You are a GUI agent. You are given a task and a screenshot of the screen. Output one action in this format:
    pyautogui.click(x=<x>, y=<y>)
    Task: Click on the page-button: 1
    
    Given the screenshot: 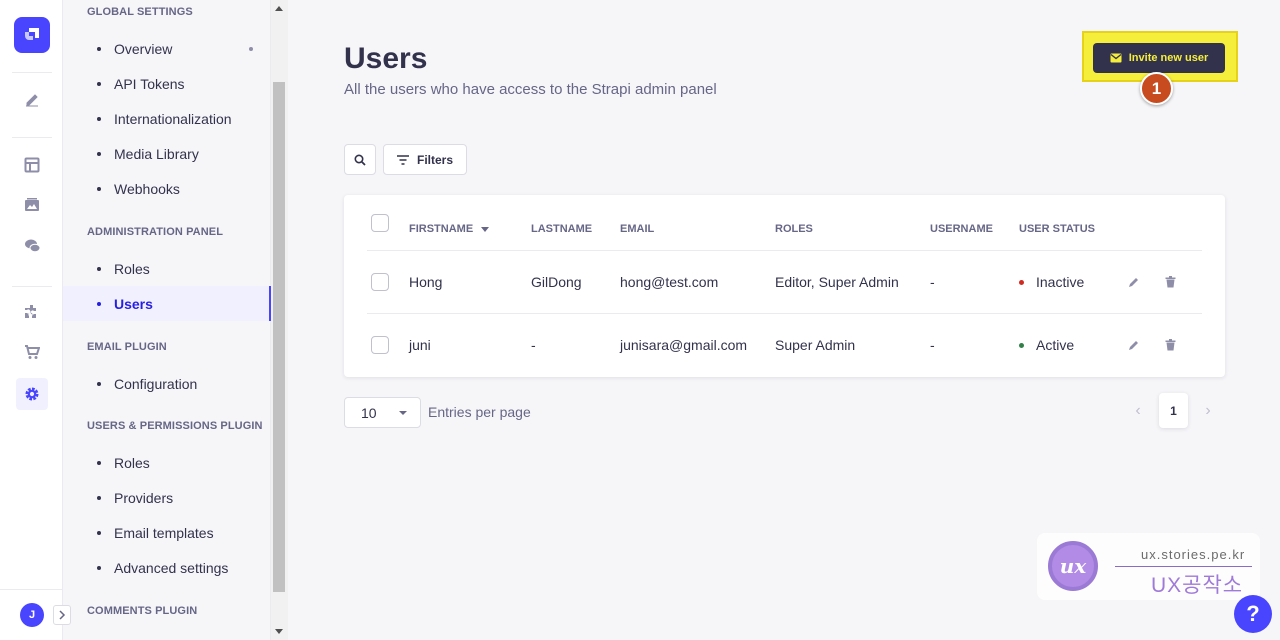 What is the action you would take?
    pyautogui.click(x=1173, y=410)
    